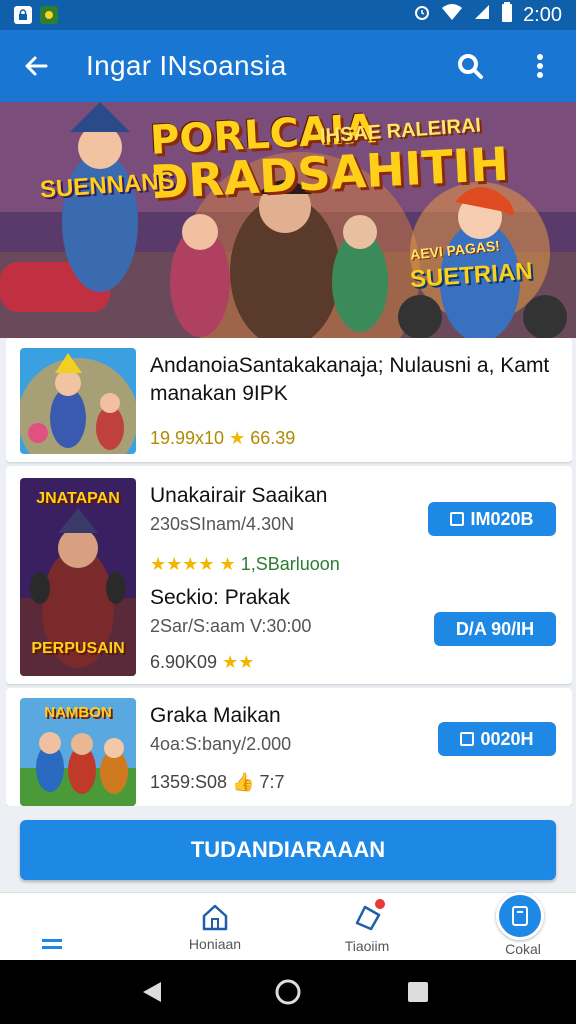 The height and width of the screenshot is (1024, 576). What do you see at coordinates (231, 626) in the screenshot?
I see `game-meta-secondary: 2Sar/S:aam V:30:00` at bounding box center [231, 626].